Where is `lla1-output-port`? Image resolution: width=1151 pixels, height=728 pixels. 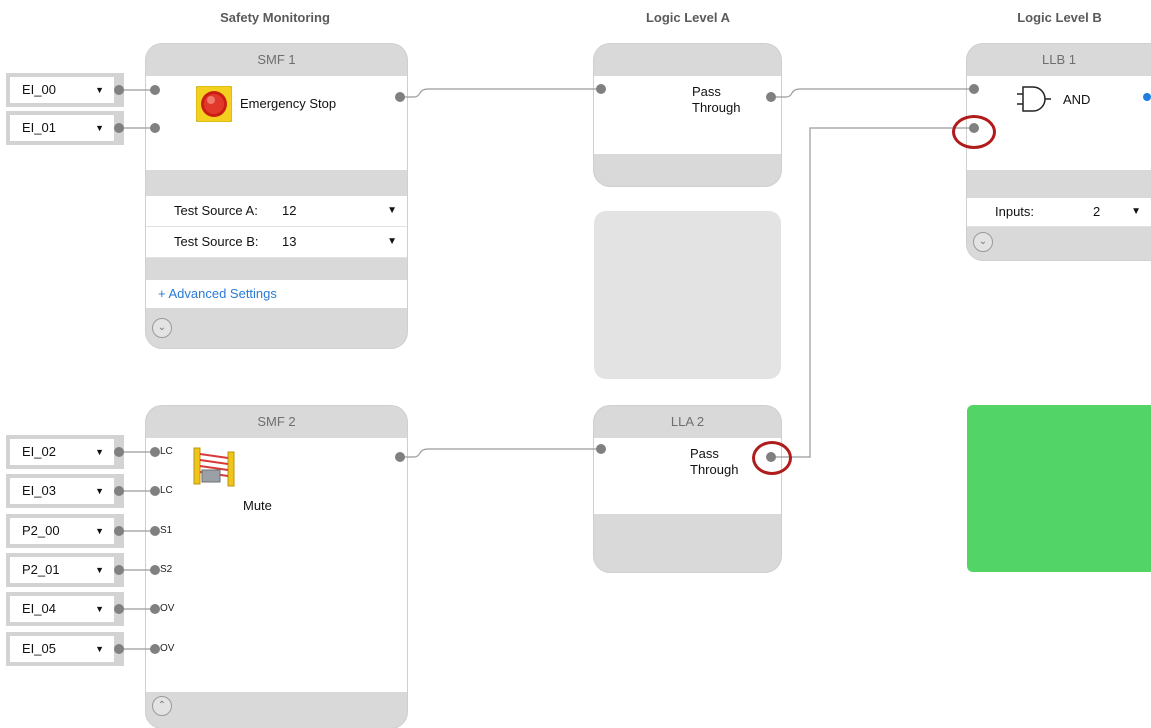
lla1-output-port is located at coordinates (771, 97).